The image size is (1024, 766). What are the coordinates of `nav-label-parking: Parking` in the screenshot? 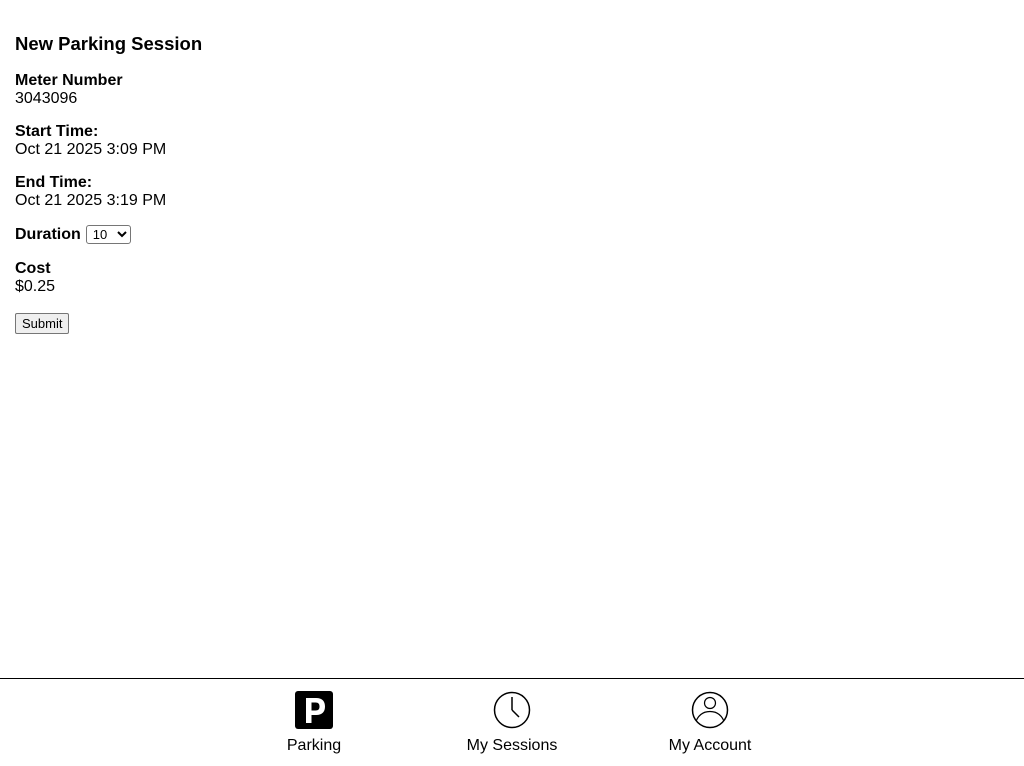 It's located at (314, 745).